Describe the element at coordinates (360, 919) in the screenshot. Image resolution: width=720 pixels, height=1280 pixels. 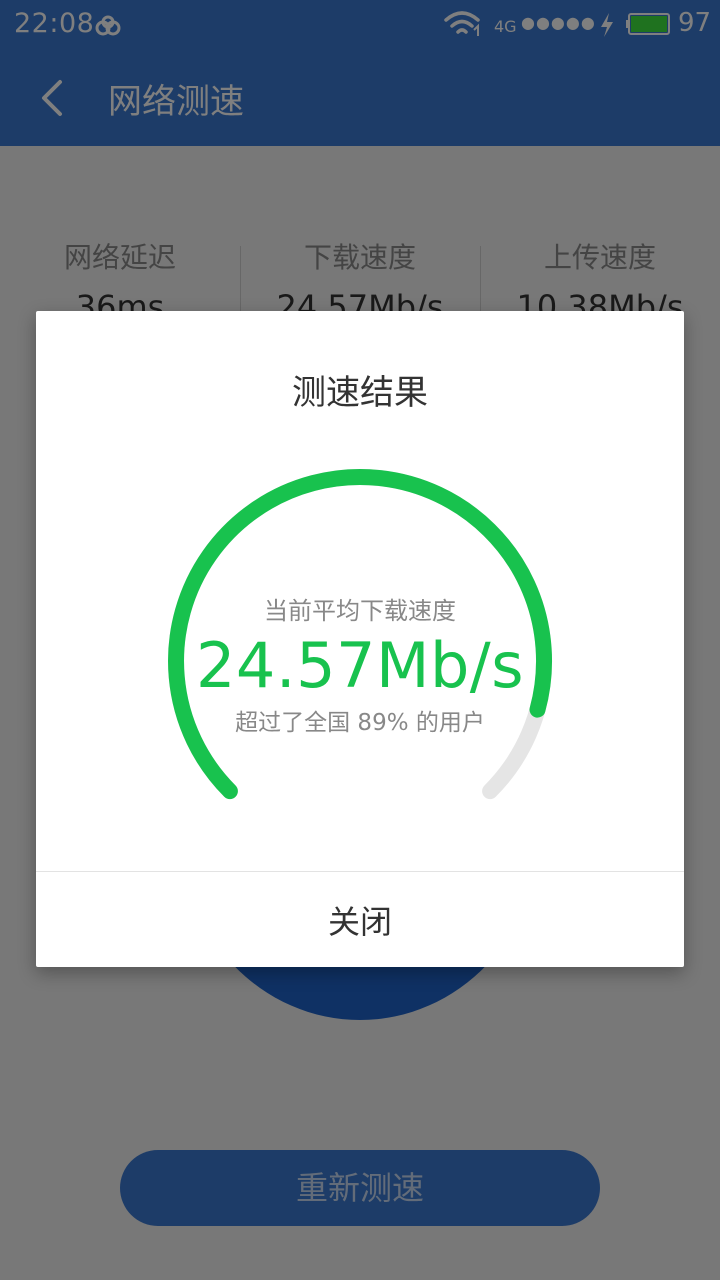
I see `close-button: 关闭` at that location.